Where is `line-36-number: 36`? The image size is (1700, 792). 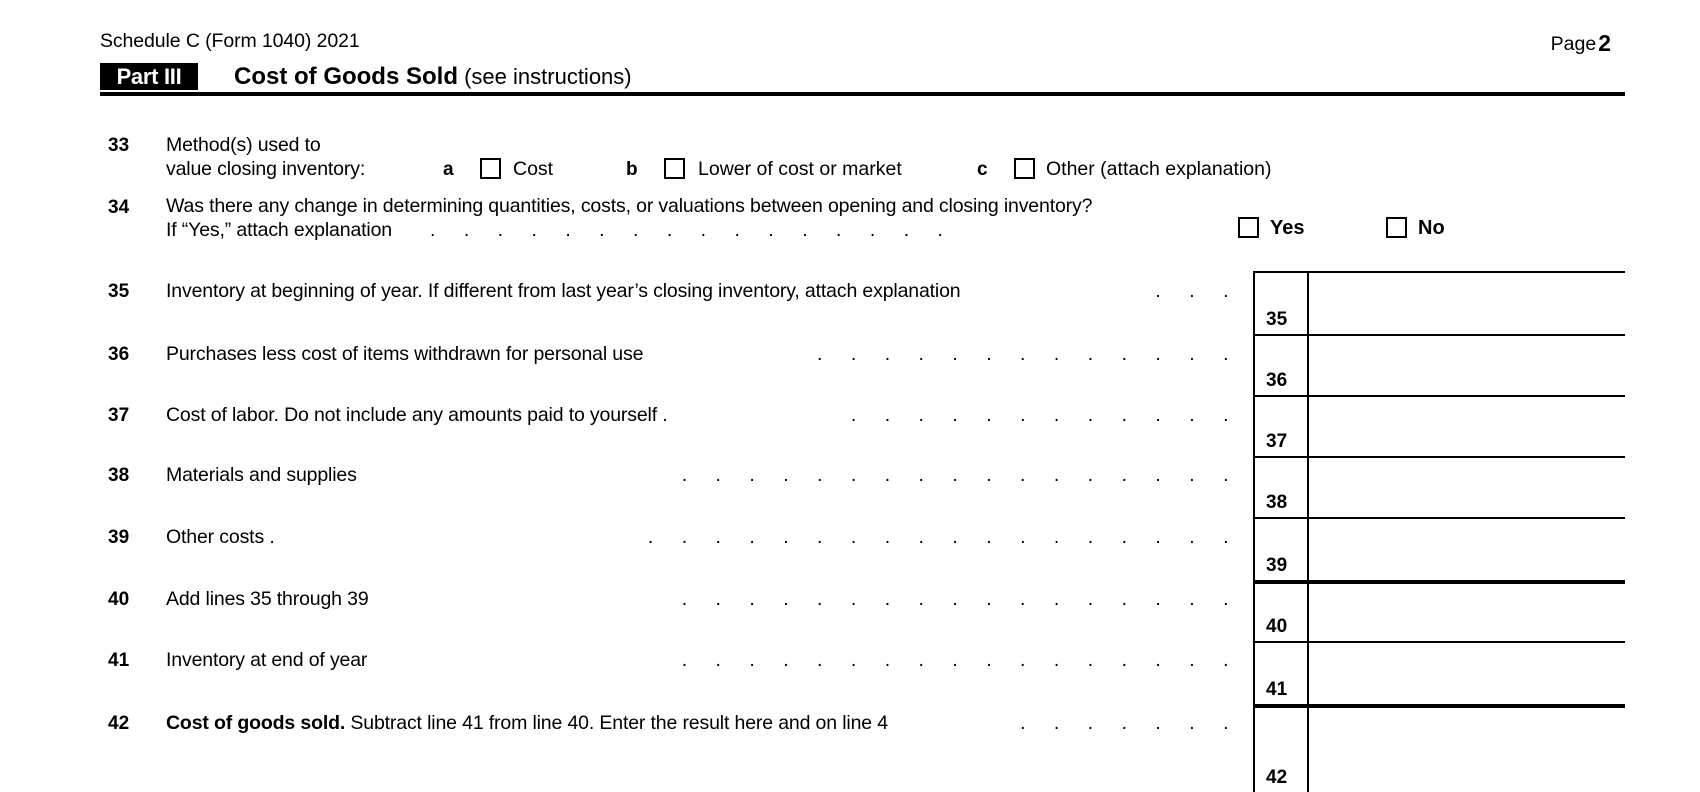
line-36-number: 36 is located at coordinates (119, 354).